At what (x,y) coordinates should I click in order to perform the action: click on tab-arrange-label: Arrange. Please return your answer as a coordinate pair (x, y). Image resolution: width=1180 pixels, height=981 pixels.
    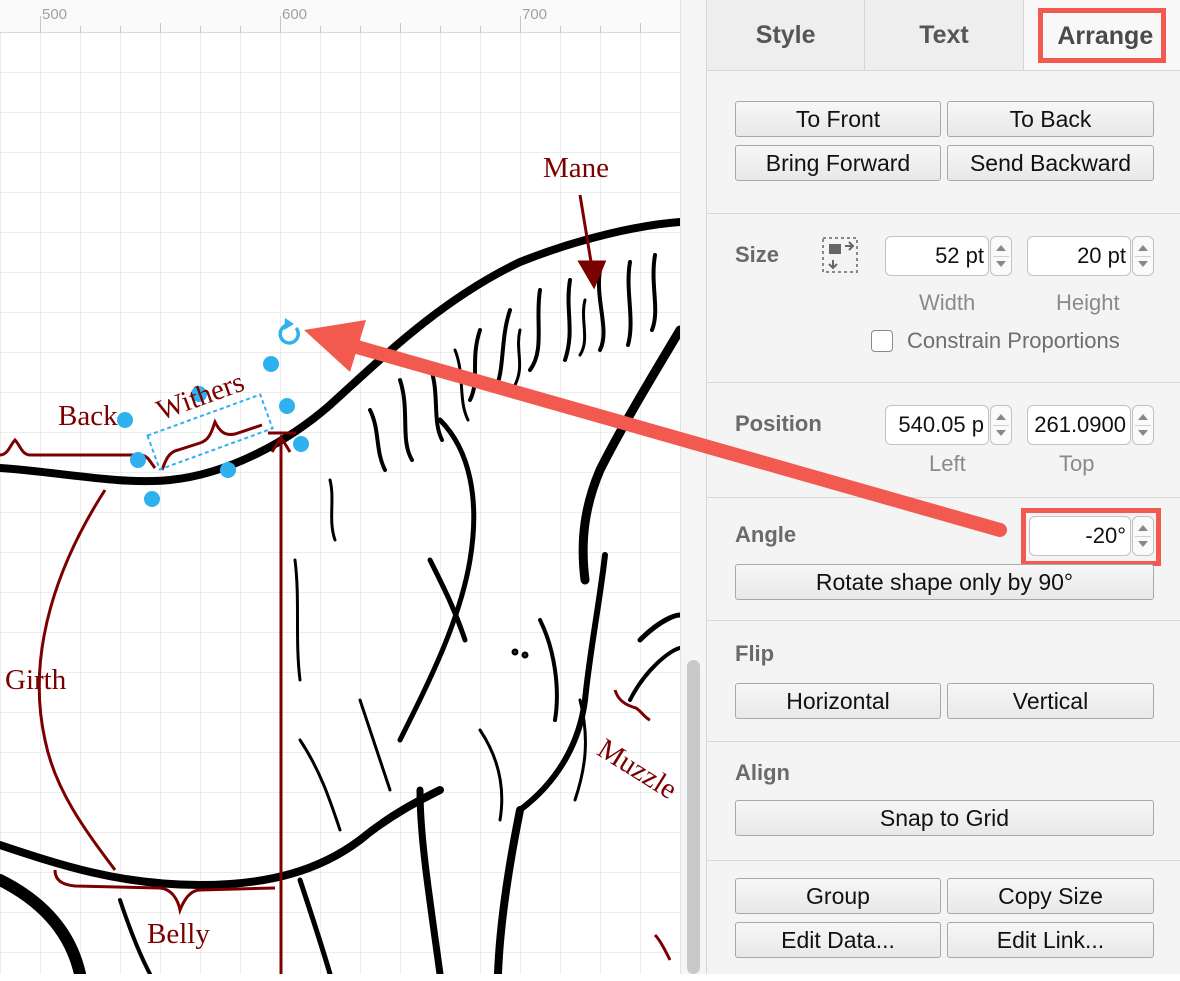
    Looking at the image, I should click on (1102, 35).